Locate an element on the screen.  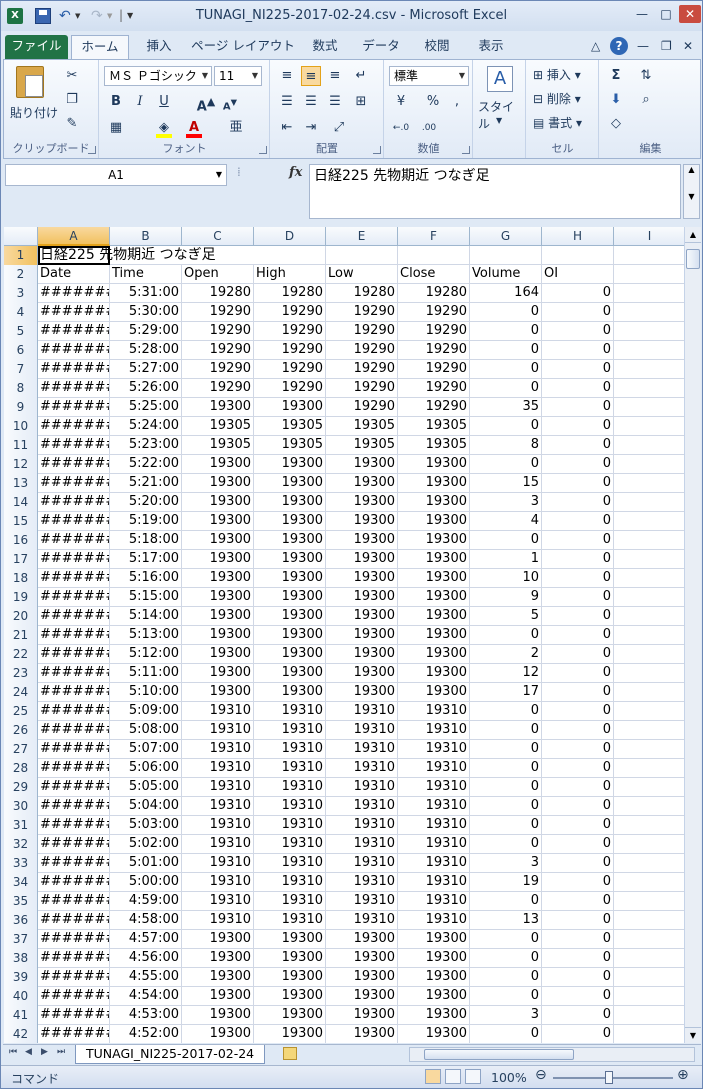
workbook-minimize-button: — is located at coordinates (643, 46).